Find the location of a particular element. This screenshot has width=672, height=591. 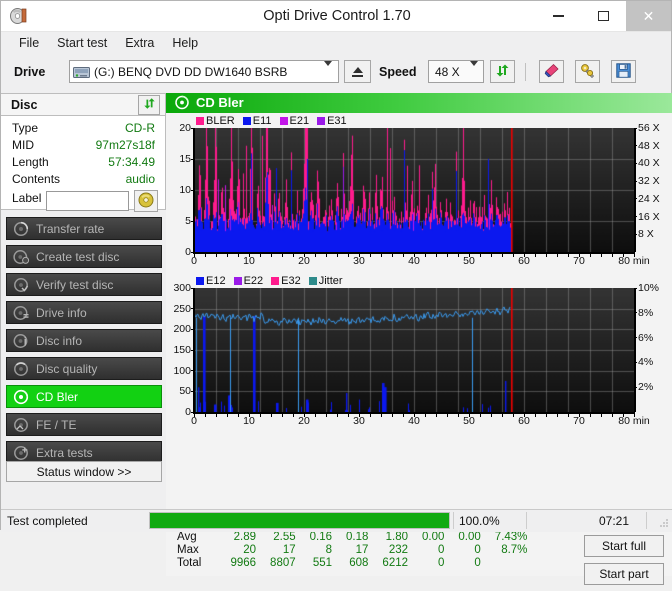

speed-select: 48 X is located at coordinates (456, 71).